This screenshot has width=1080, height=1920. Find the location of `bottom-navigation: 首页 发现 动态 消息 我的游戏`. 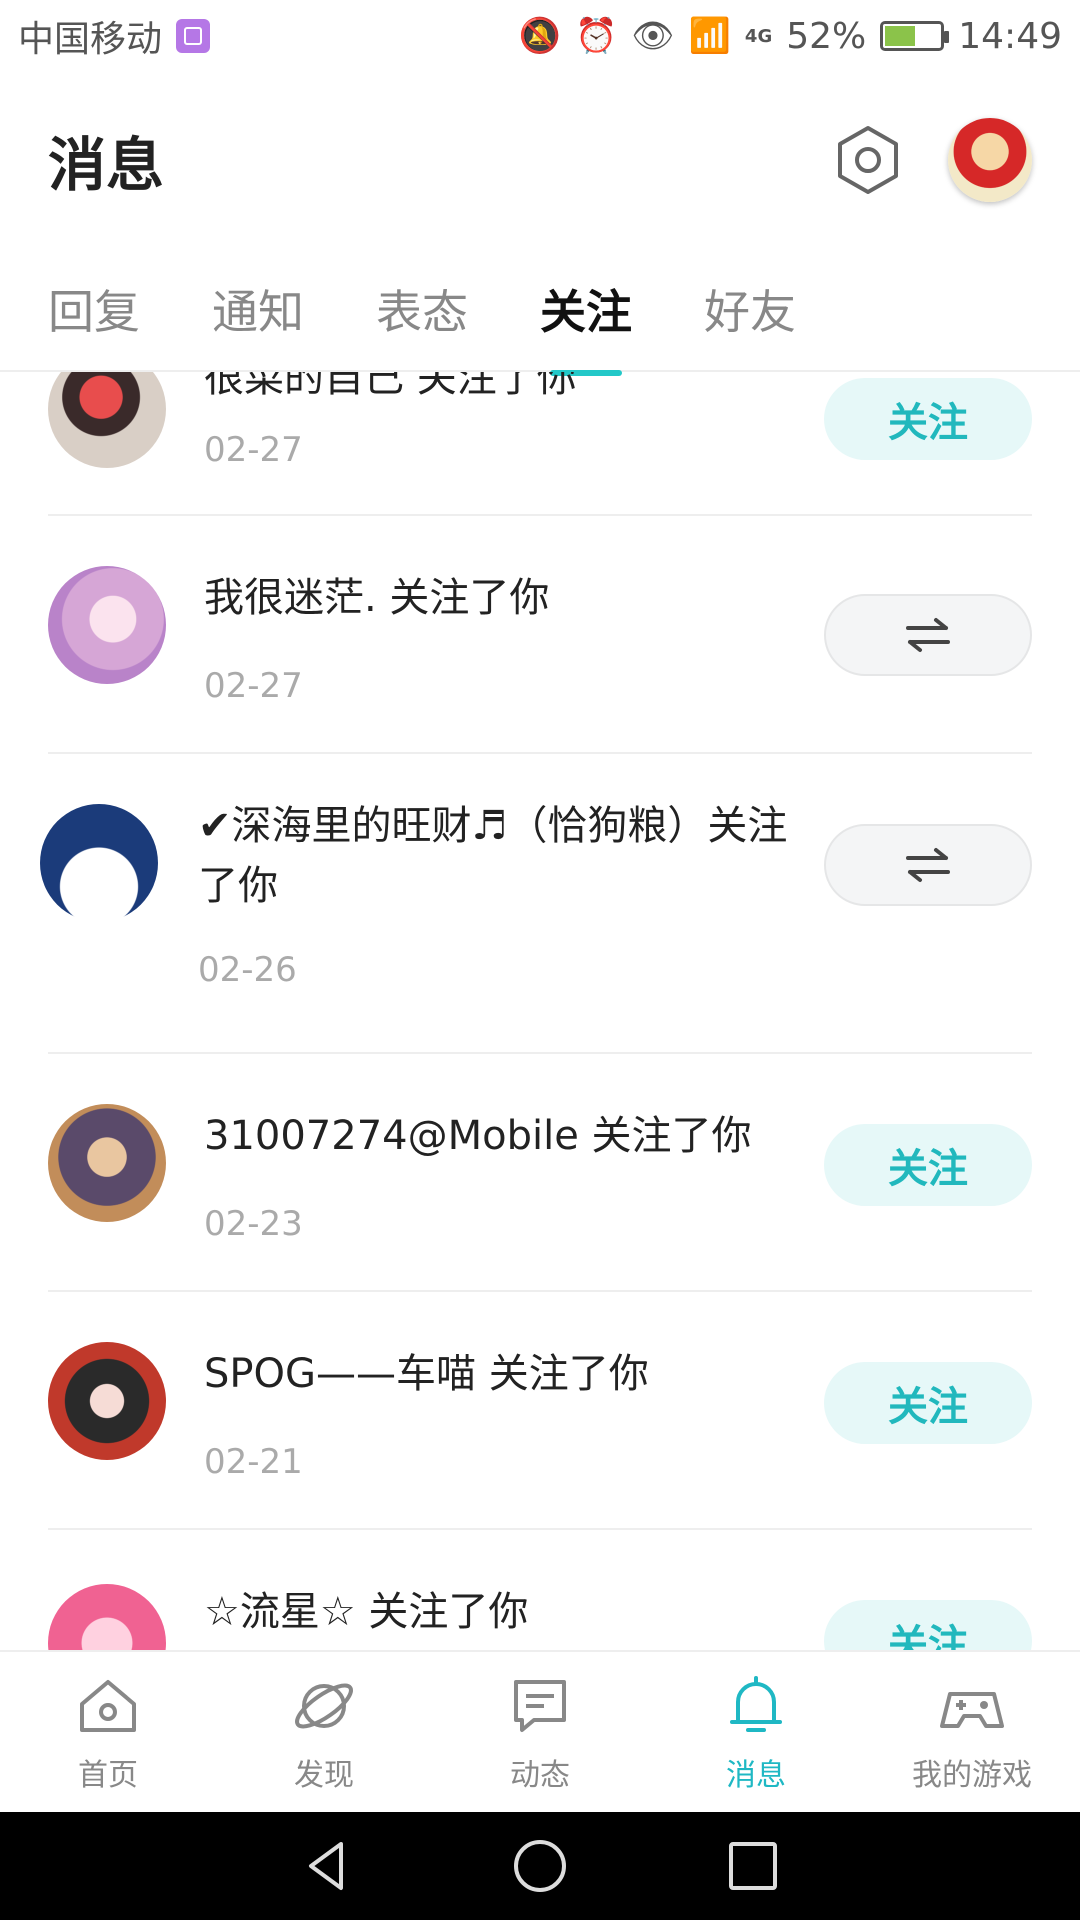

bottom-navigation: 首页 发现 动态 消息 我的游戏 is located at coordinates (540, 1731).